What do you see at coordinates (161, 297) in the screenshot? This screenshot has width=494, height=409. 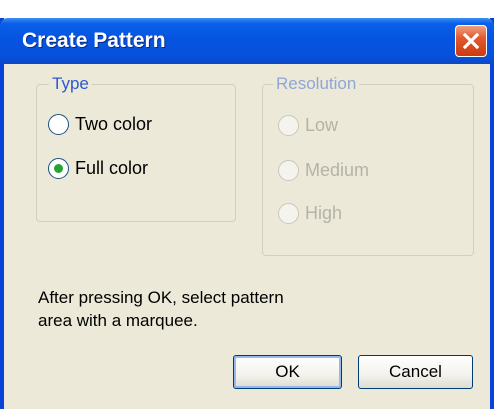 I see `instruction-line-1: After pressing OK, select pattern` at bounding box center [161, 297].